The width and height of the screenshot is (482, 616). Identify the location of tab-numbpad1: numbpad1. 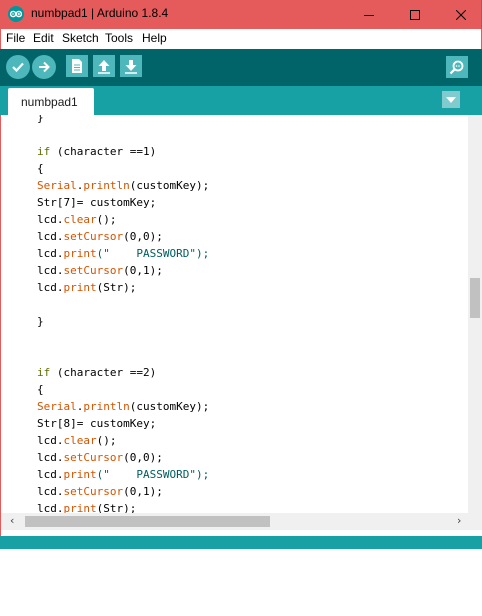
(51, 101).